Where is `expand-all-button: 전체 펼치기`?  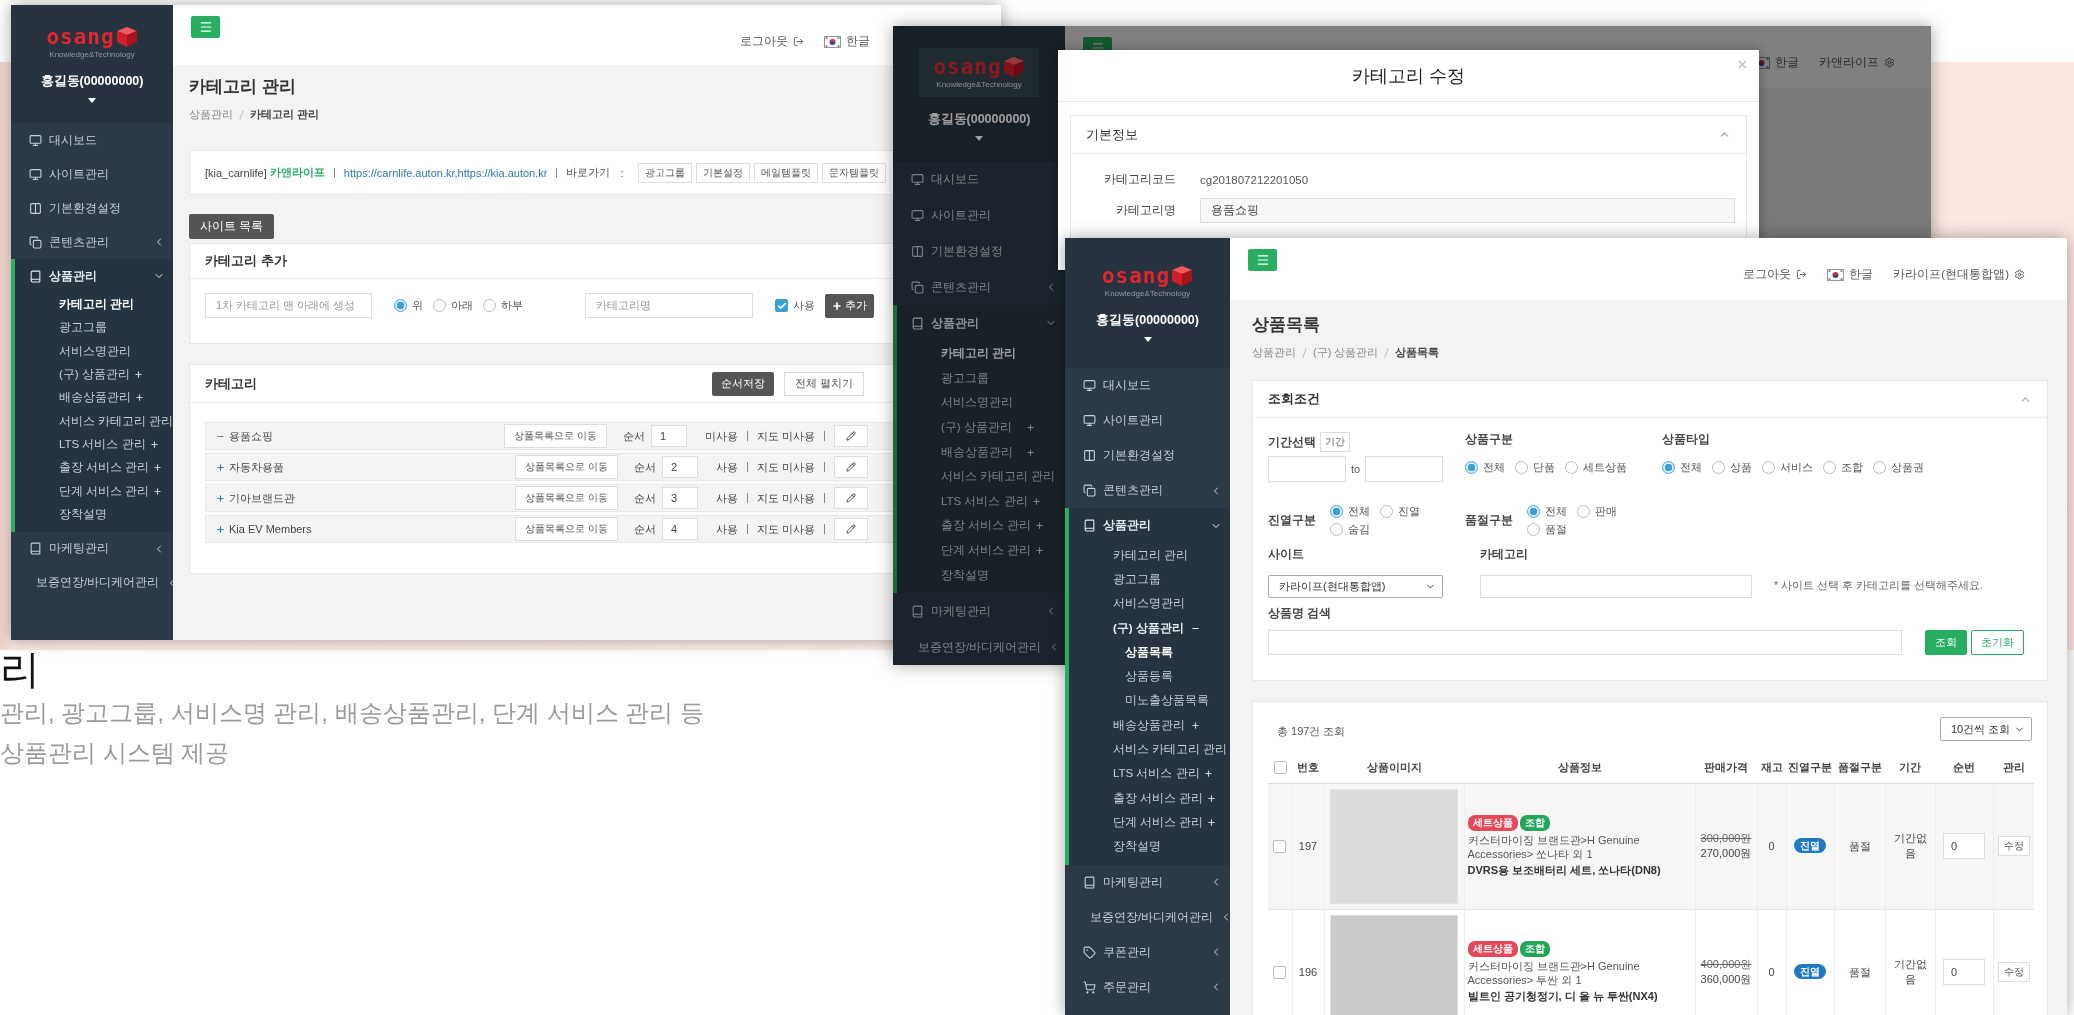
expand-all-button: 전체 펼치기 is located at coordinates (824, 383).